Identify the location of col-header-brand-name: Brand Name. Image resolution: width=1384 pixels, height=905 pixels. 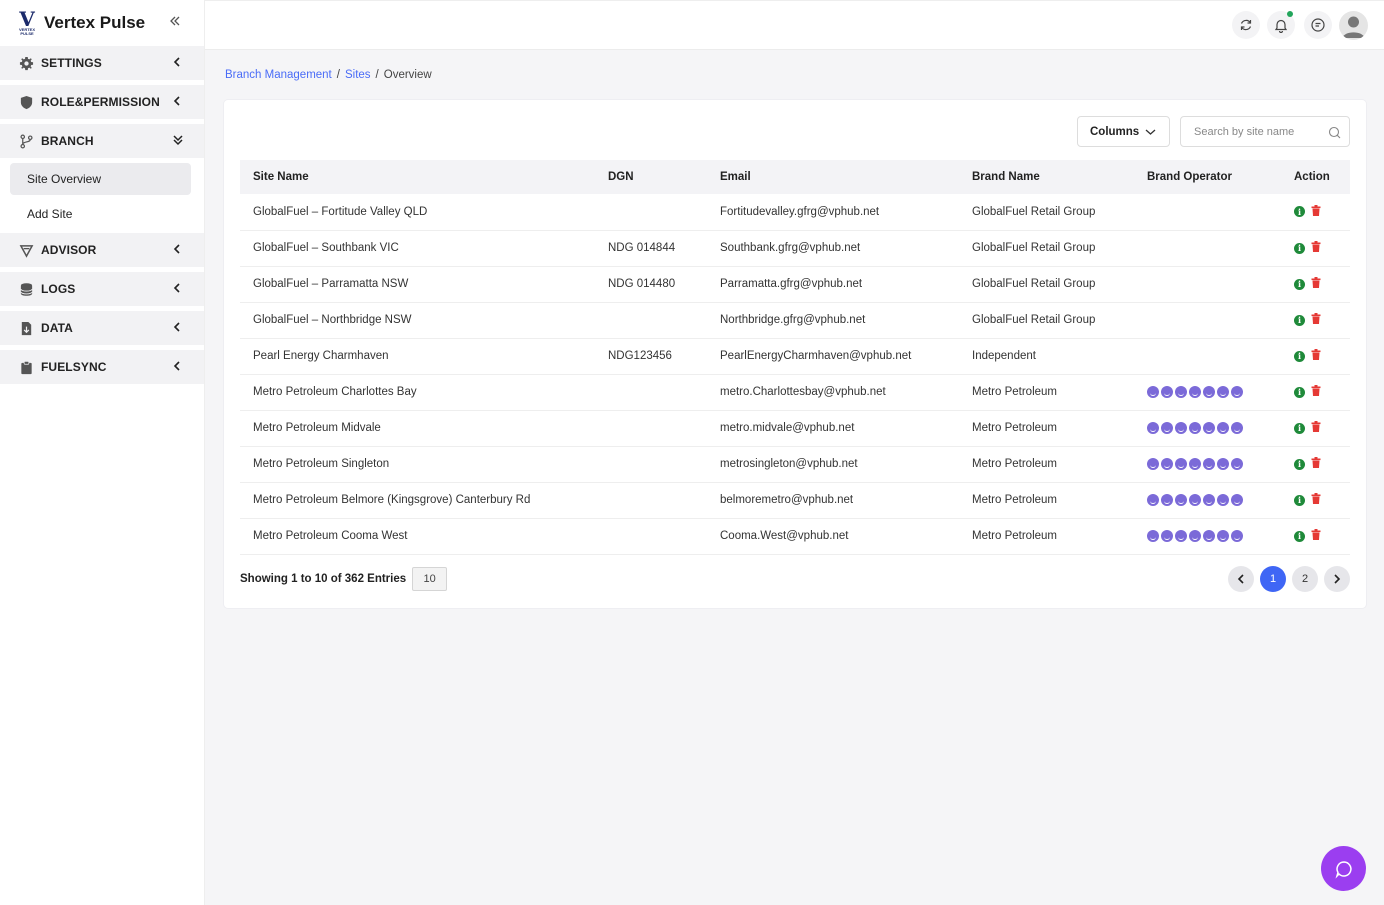
(1046, 177).